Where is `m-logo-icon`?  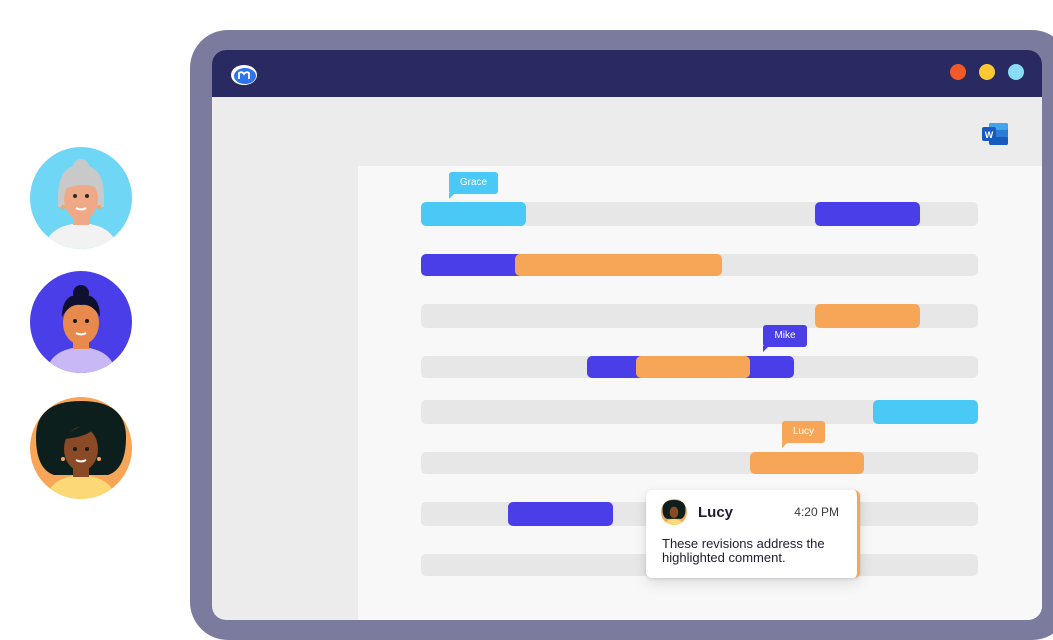 m-logo-icon is located at coordinates (244, 75).